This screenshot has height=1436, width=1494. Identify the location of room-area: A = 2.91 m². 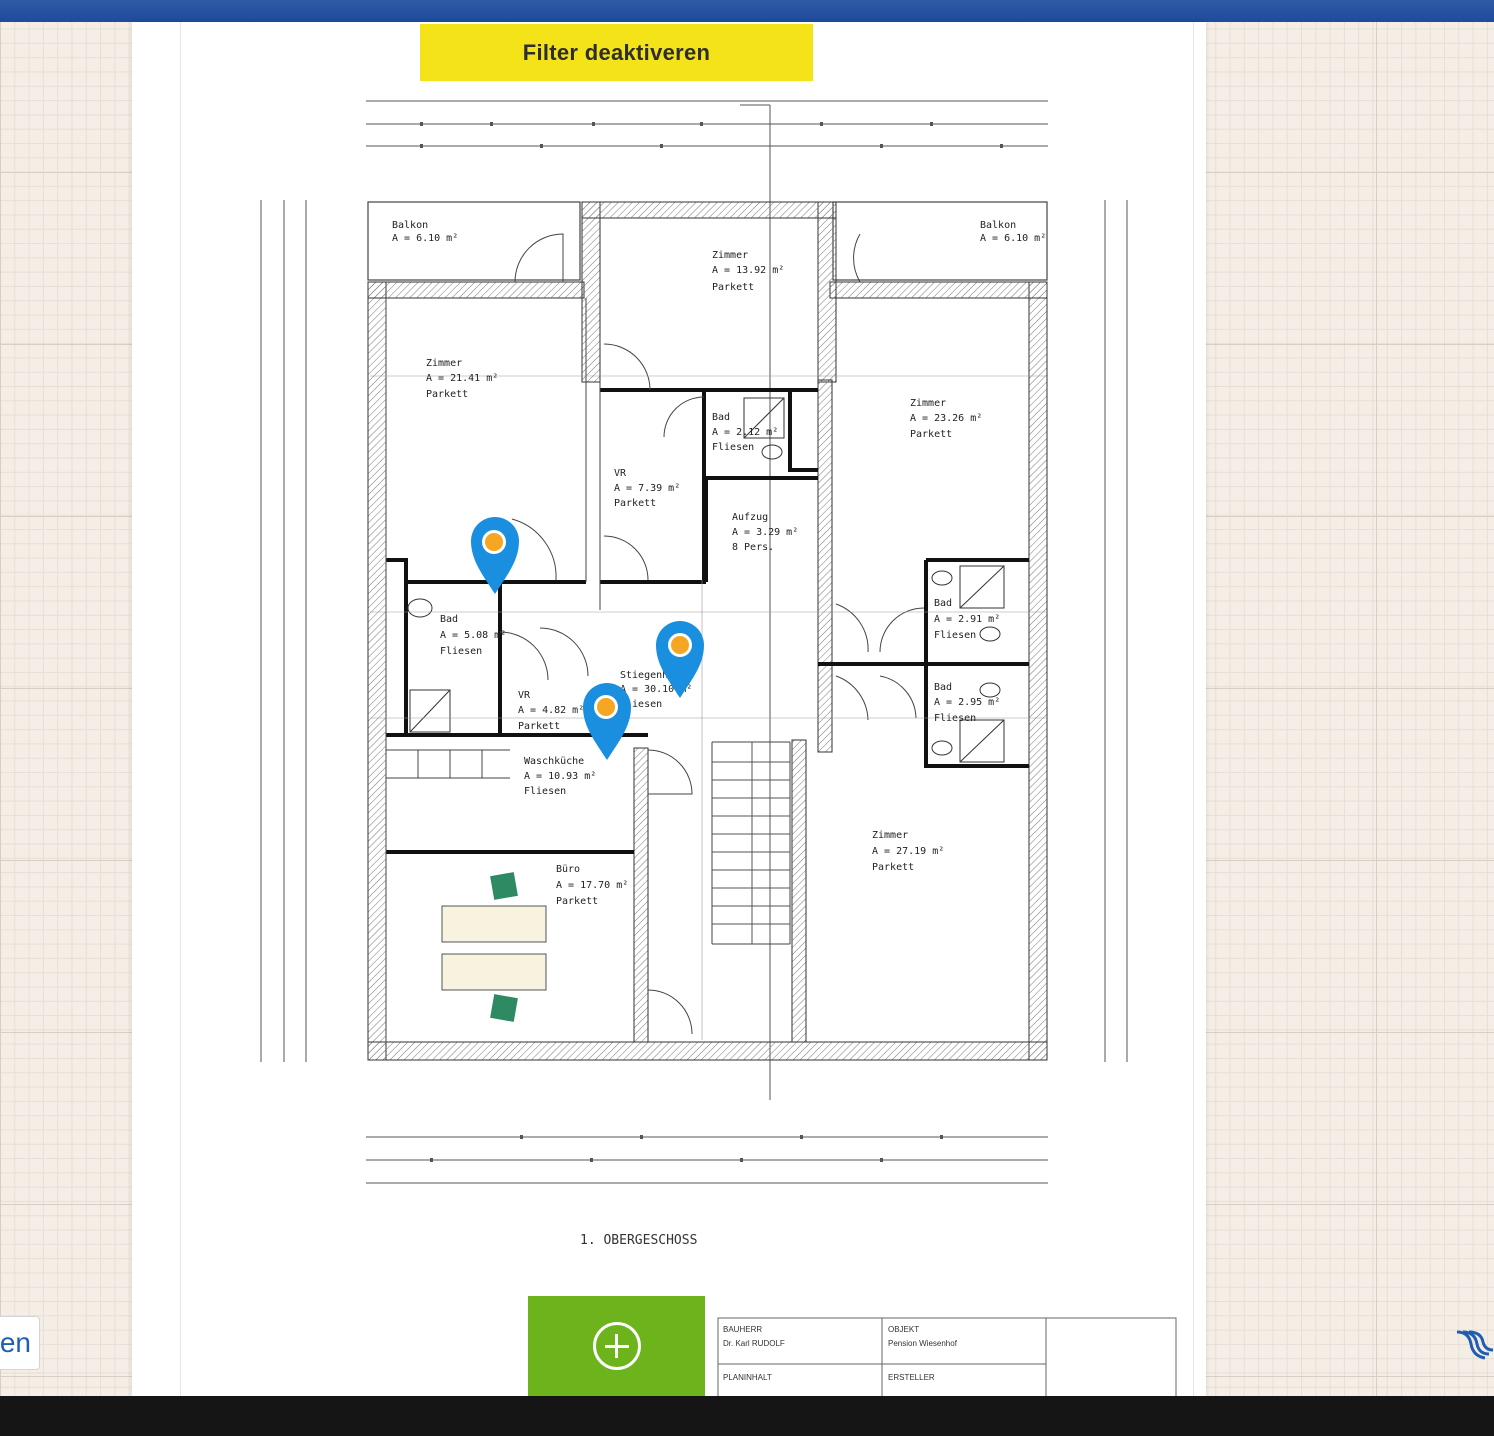
(967, 619).